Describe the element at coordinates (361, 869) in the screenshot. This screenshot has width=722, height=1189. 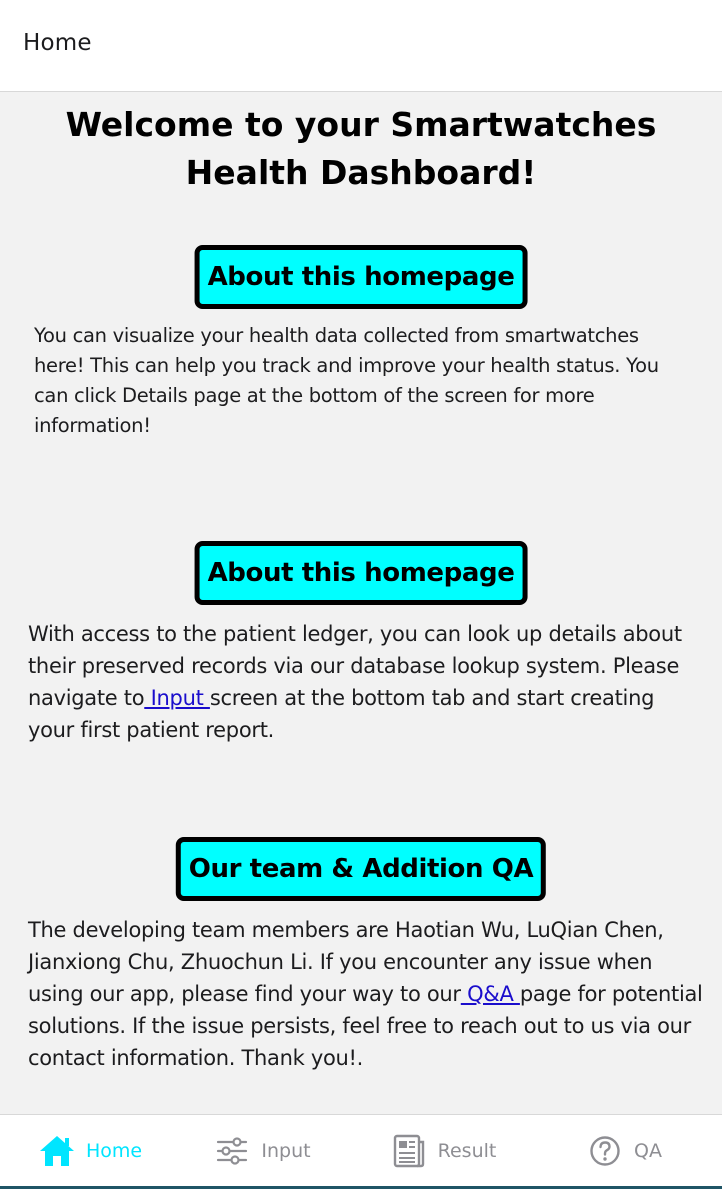
I see `section-title-team: Our team & Addition QA` at that location.